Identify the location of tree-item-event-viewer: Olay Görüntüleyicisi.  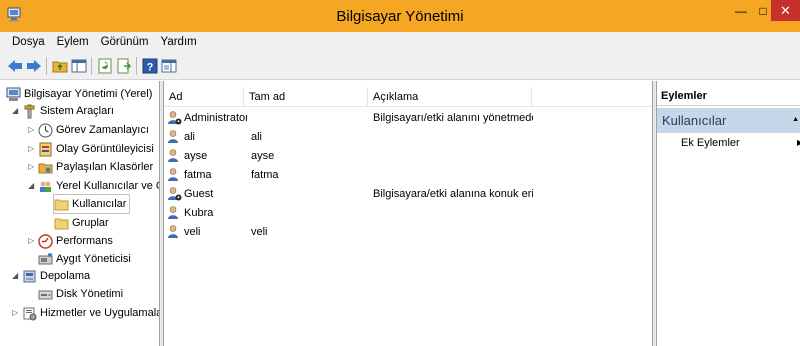
(96, 149).